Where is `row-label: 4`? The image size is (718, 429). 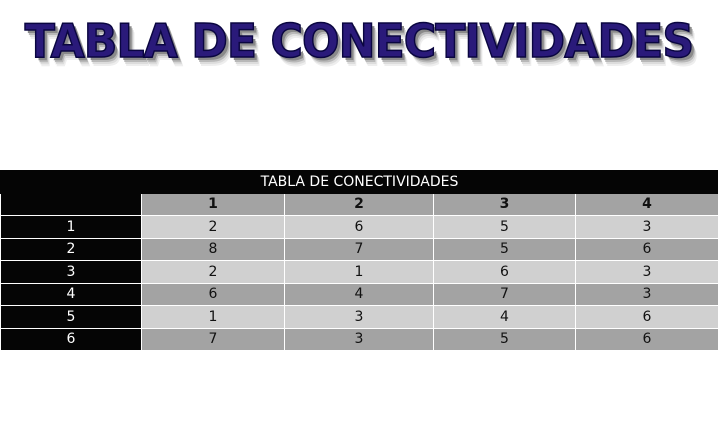
row-label: 4 is located at coordinates (71, 294).